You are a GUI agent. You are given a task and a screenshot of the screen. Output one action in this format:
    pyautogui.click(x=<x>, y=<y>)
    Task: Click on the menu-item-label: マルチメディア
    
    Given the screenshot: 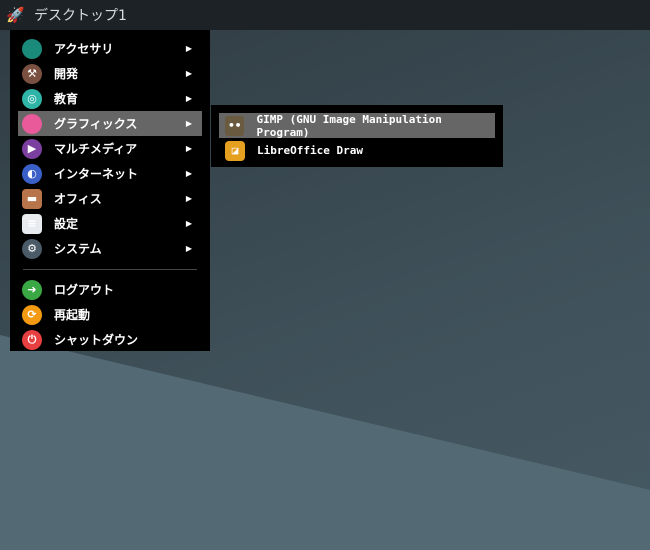 What is the action you would take?
    pyautogui.click(x=96, y=149)
    